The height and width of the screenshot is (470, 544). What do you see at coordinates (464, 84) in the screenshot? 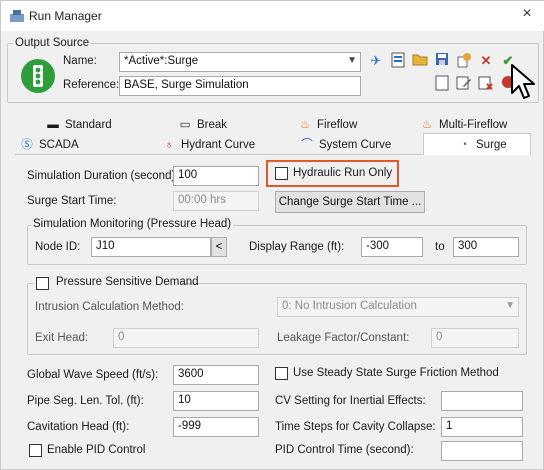
I see `edit-icon` at bounding box center [464, 84].